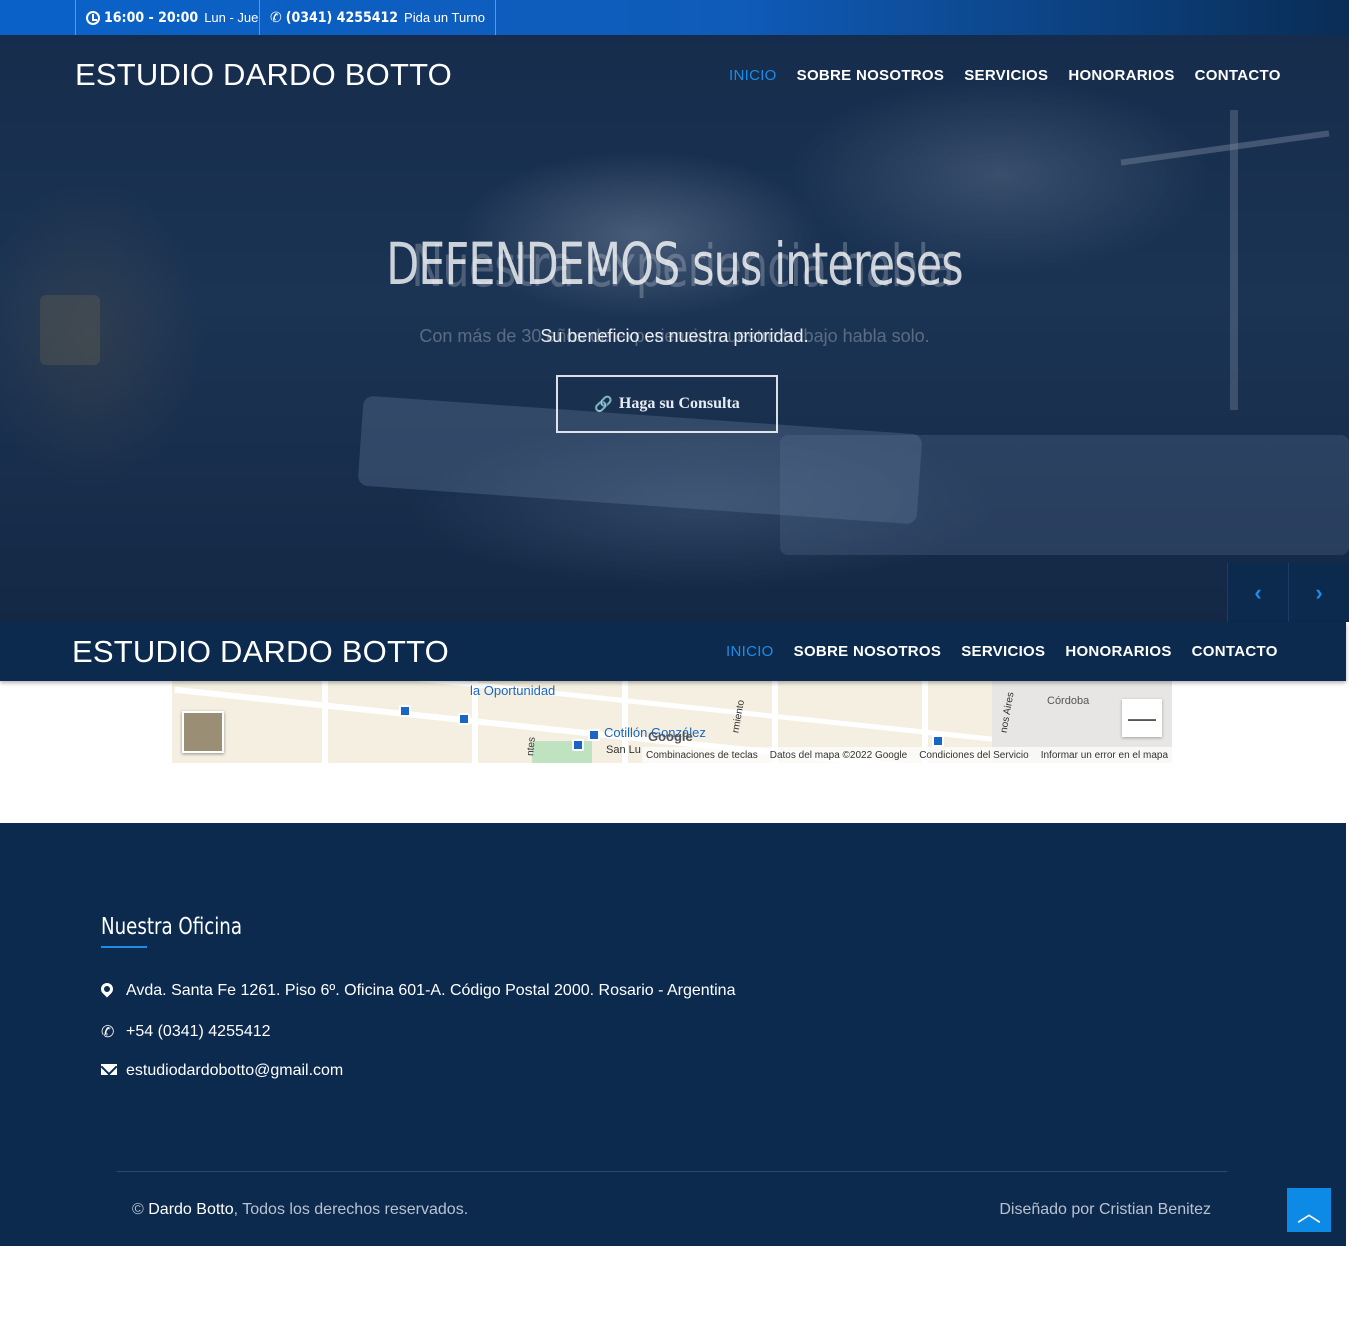 The height and width of the screenshot is (1342, 1349). Describe the element at coordinates (672, 1171) in the screenshot. I see `footer-divider` at that location.